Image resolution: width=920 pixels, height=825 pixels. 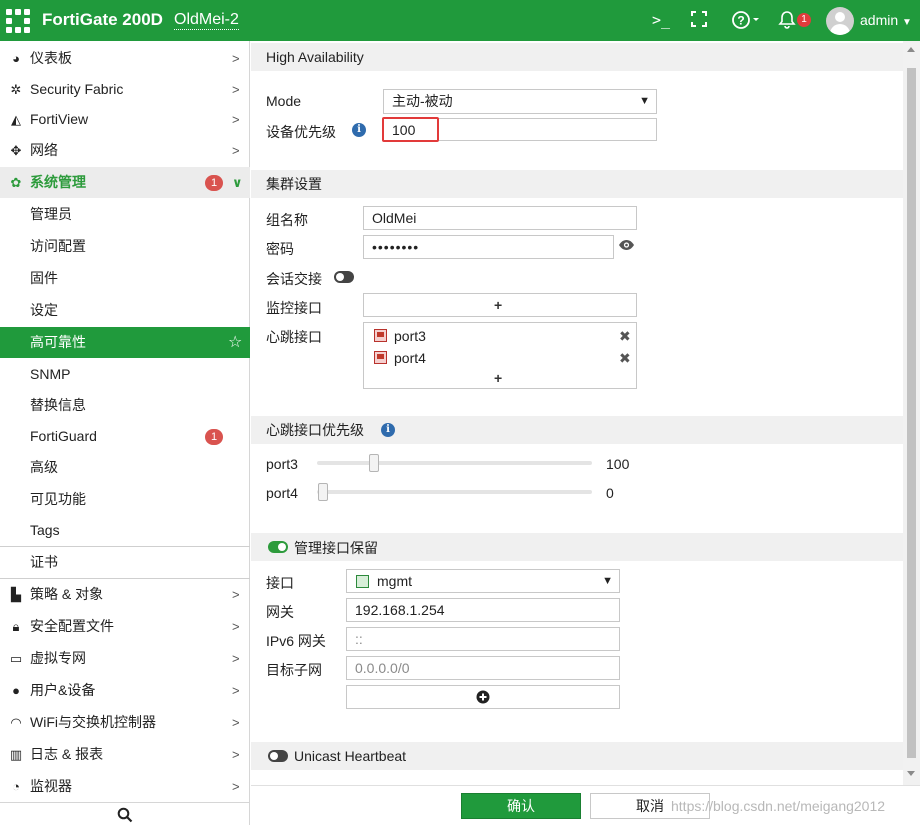 What do you see at coordinates (125, 594) in the screenshot?
I see `sidebar-item-policy-objects: ▙ 策略 & 对象 >` at bounding box center [125, 594].